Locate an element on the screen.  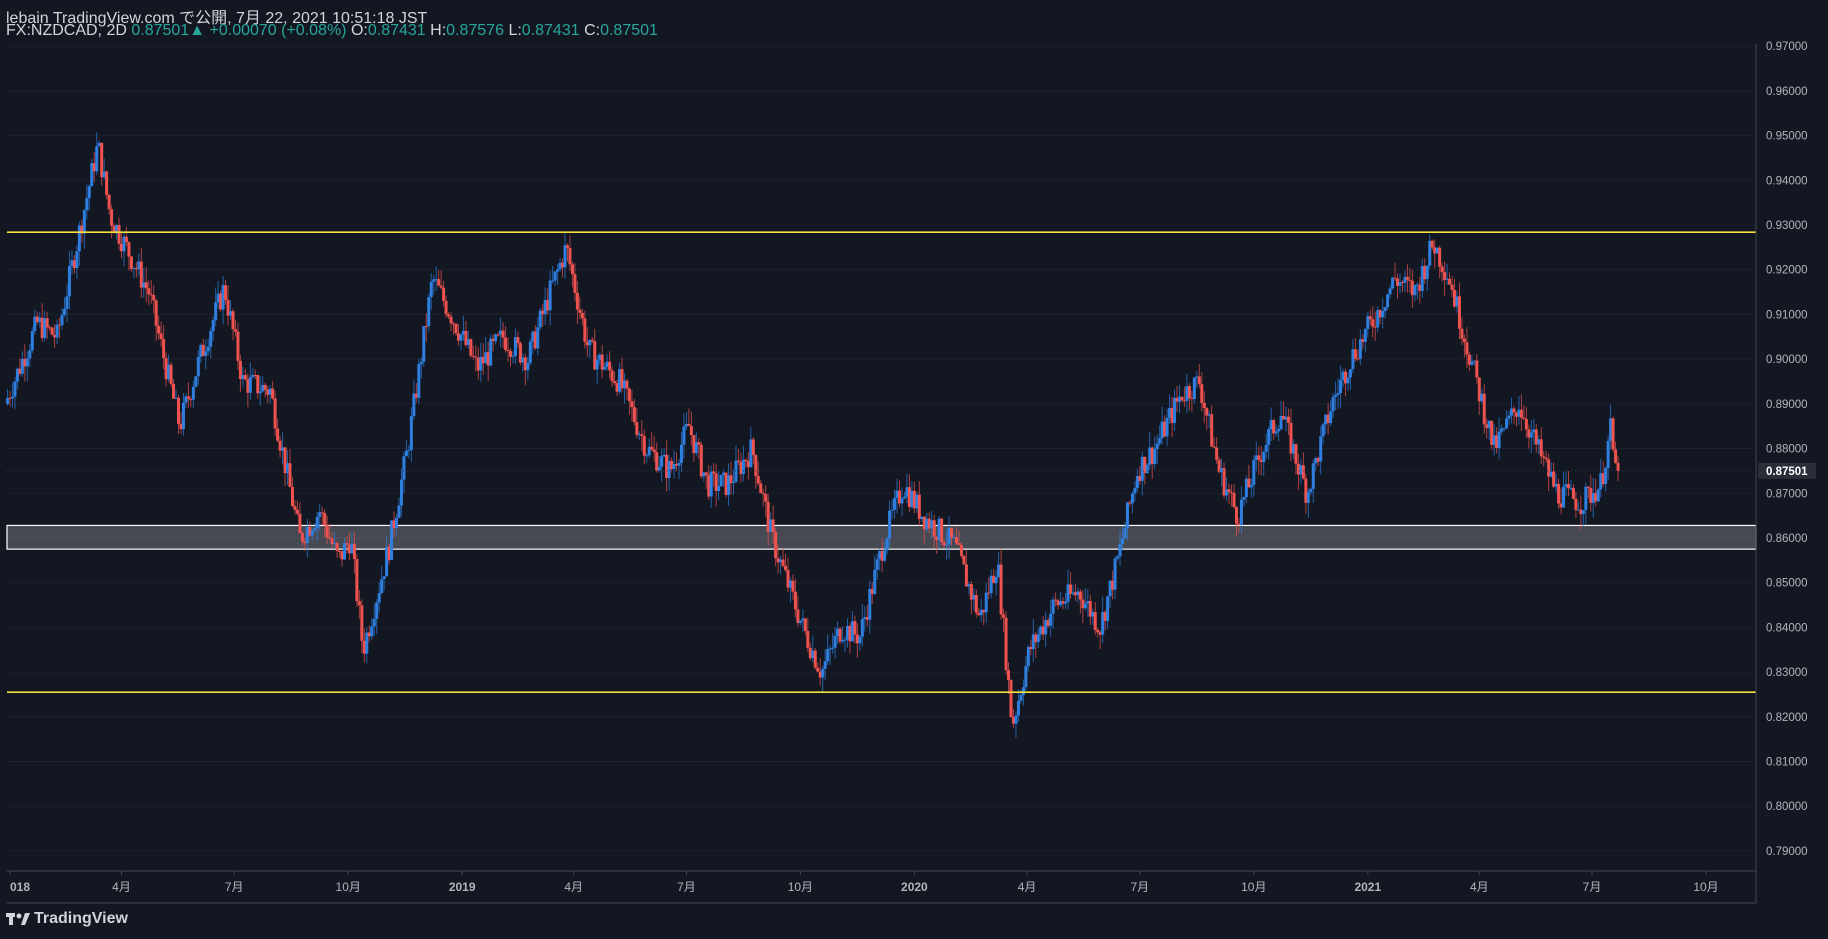
y-tick-label: 0.90000 is located at coordinates (1787, 360).